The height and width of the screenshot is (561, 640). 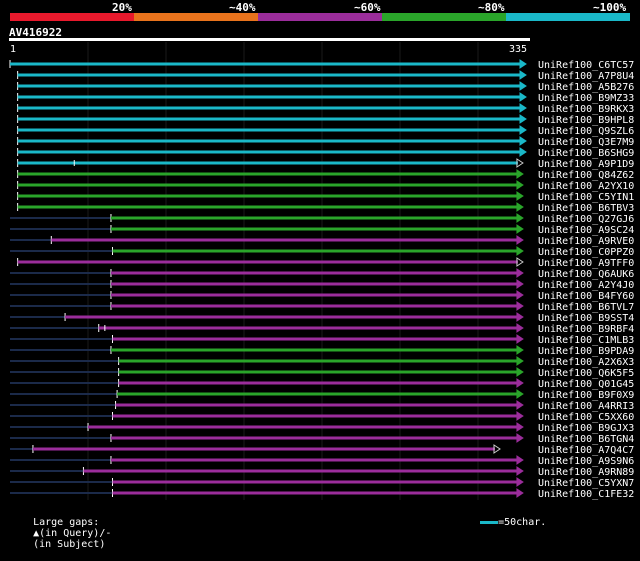 What do you see at coordinates (108, 533) in the screenshot?
I see `legend-dash: -` at bounding box center [108, 533].